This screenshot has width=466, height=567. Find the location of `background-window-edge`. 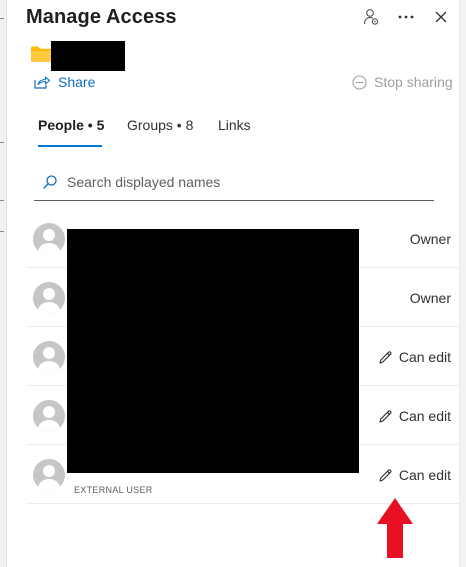

background-window-edge is located at coordinates (3, 283).